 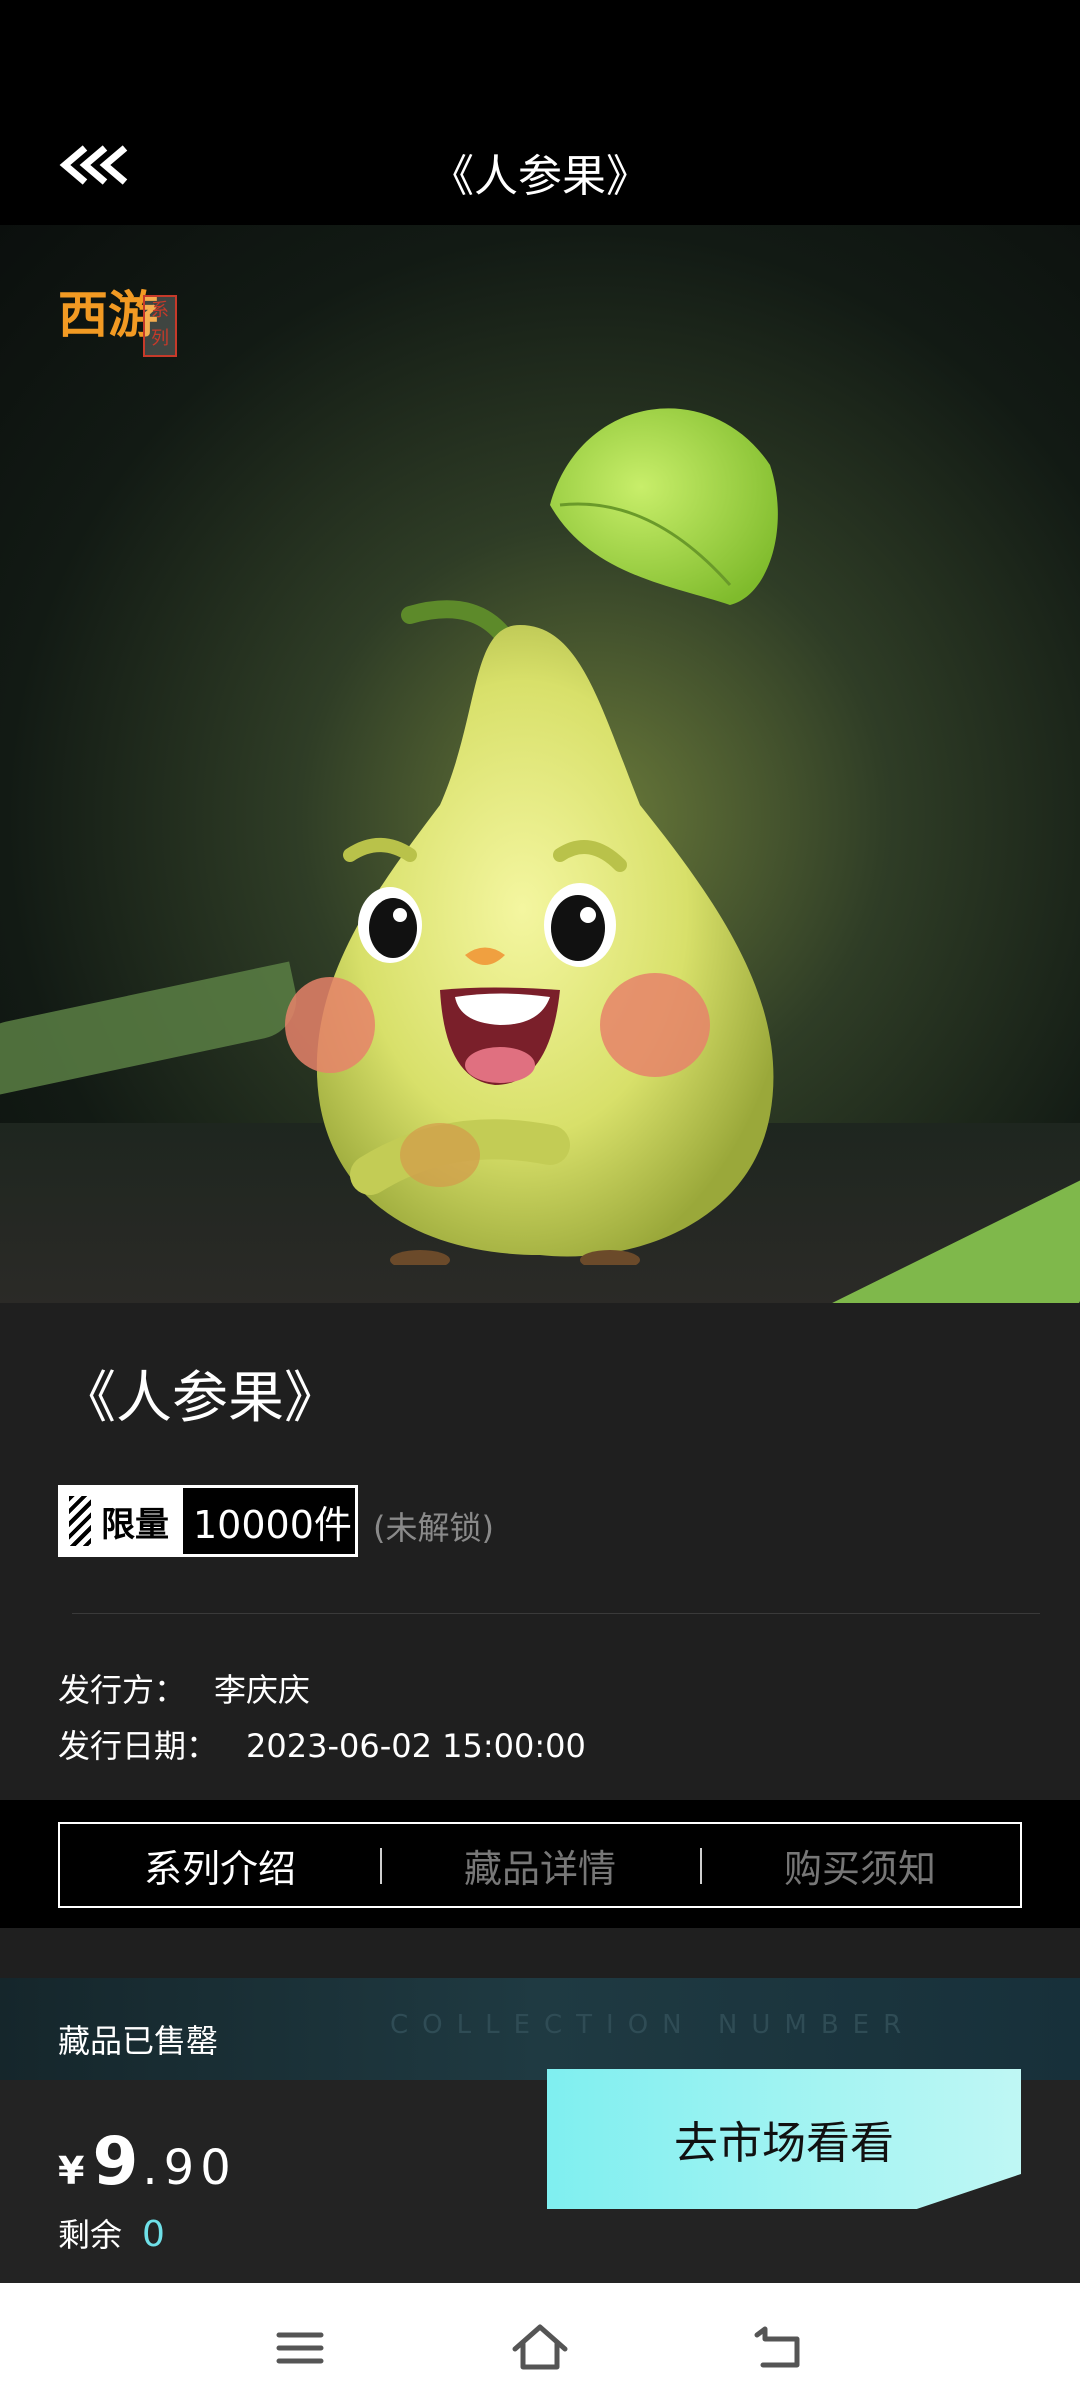 What do you see at coordinates (71, 2171) in the screenshot?
I see `currency-symbol: ¥` at bounding box center [71, 2171].